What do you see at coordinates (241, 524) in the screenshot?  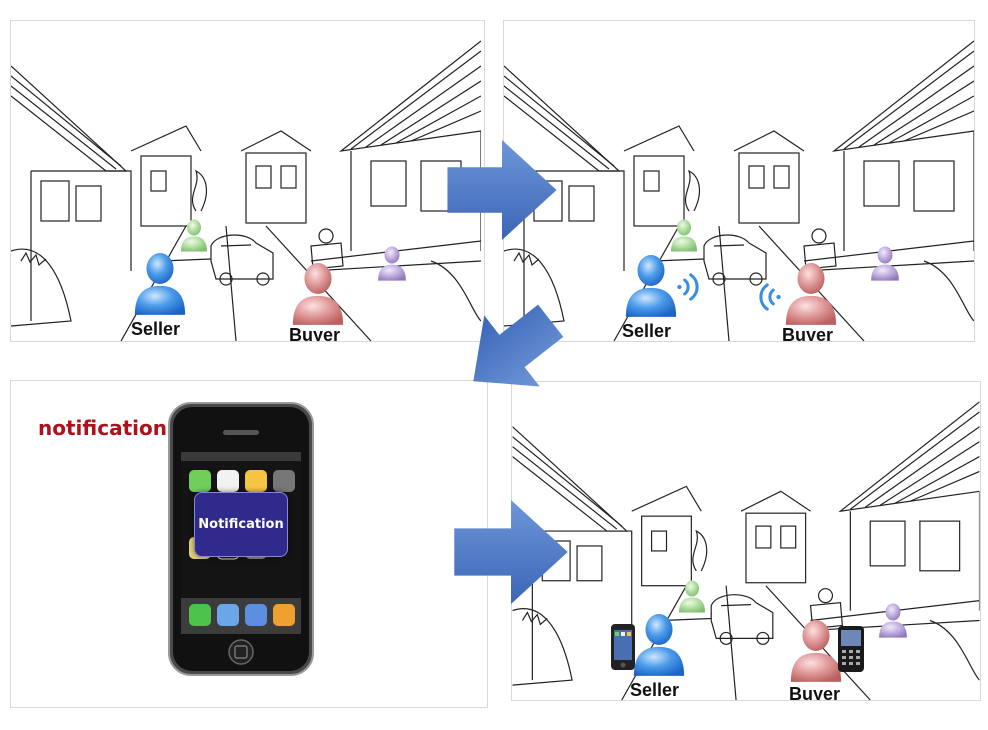 I see `notification-popup: Notification` at bounding box center [241, 524].